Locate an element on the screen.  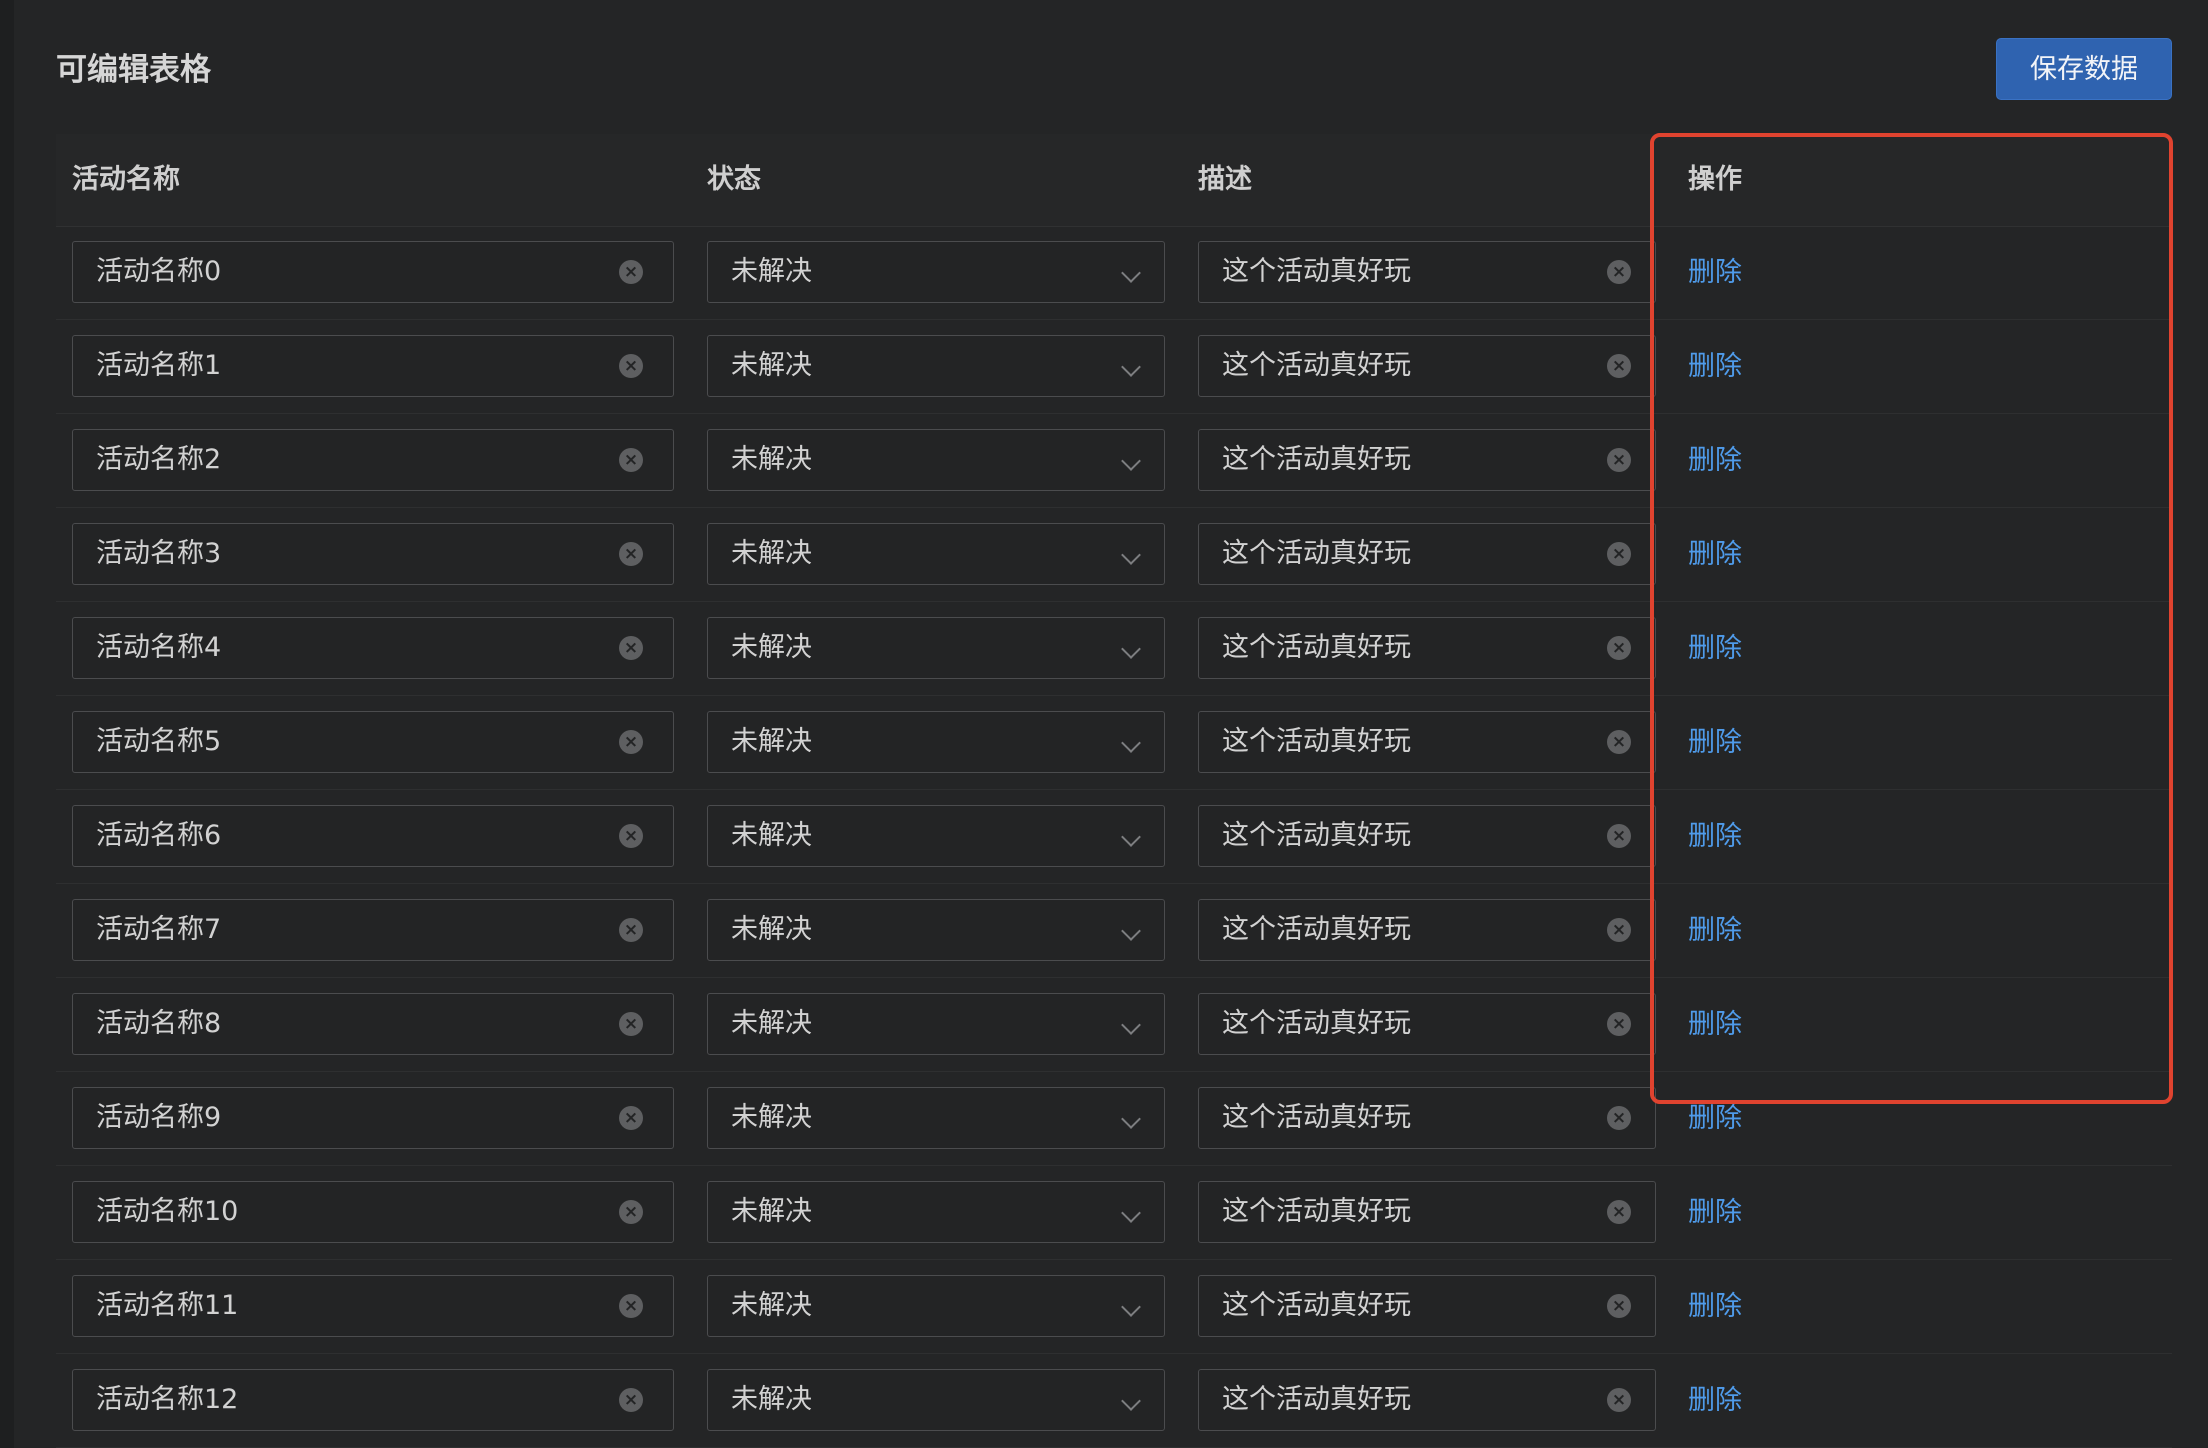
table-row: 活动名称0 × 未解决 这个活动真好玩 × 删除 is located at coordinates (1114, 273).